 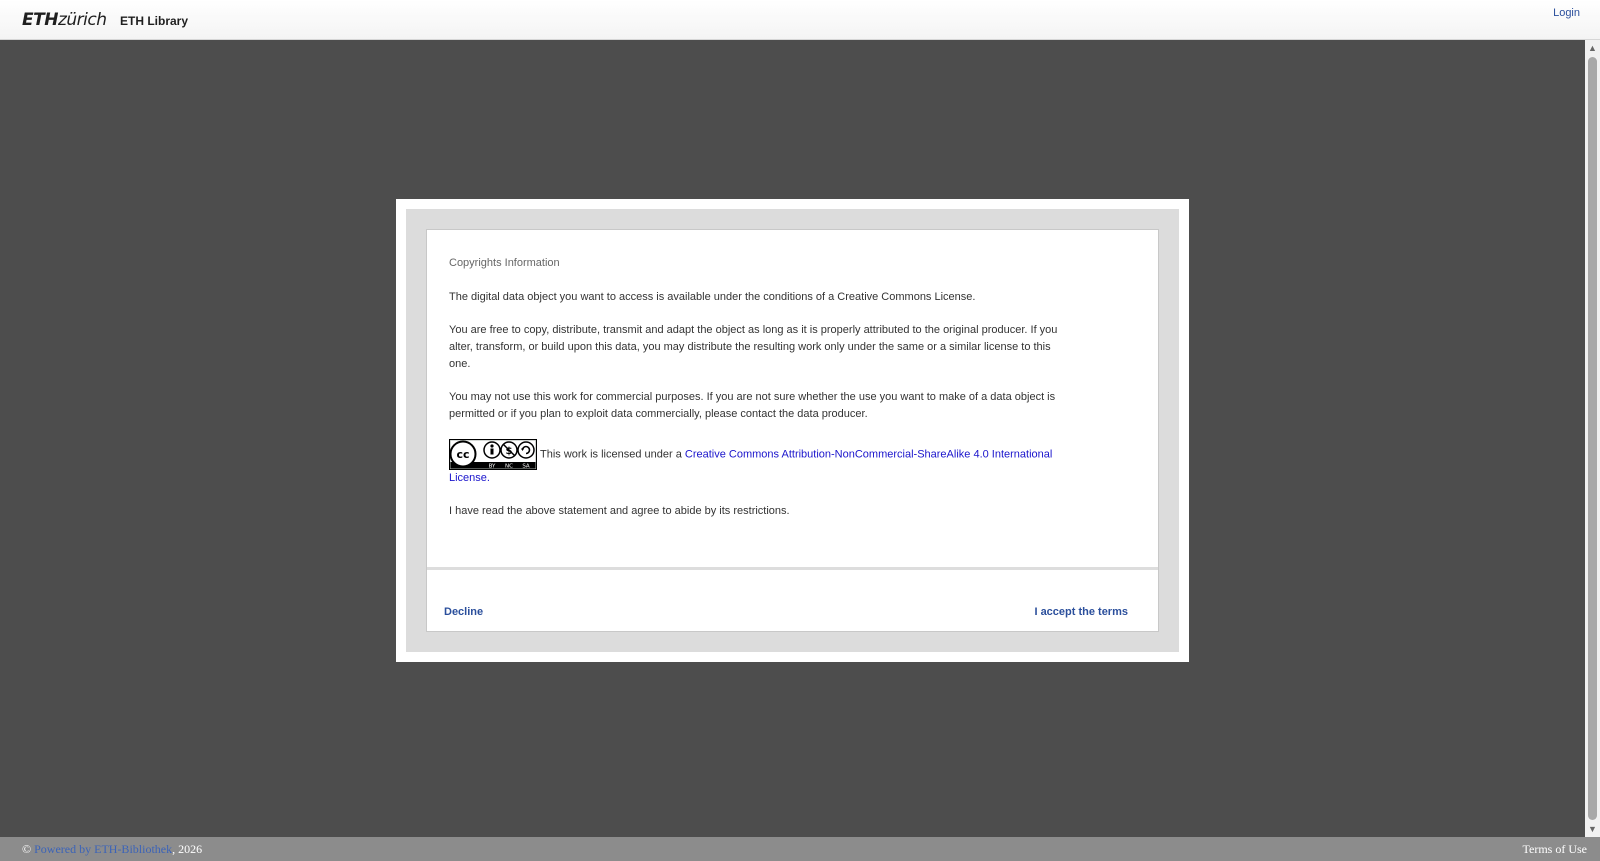 What do you see at coordinates (792, 568) in the screenshot?
I see `modal-divider` at bounding box center [792, 568].